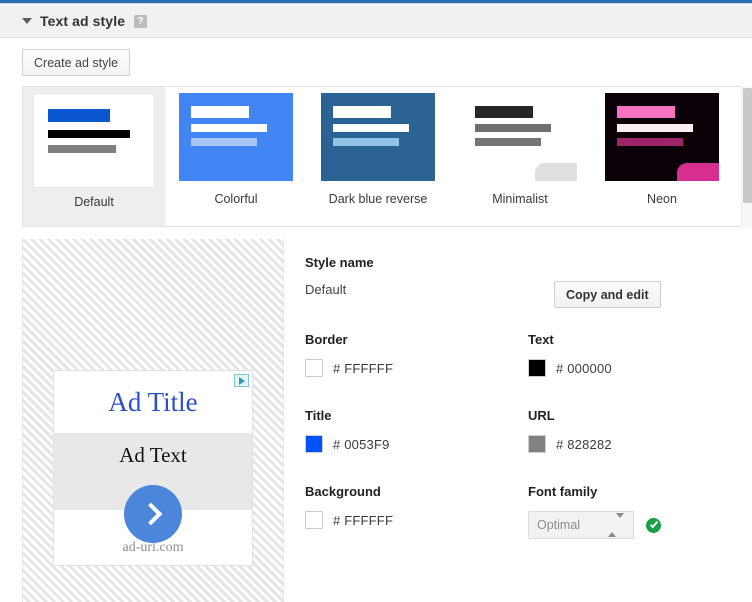 This screenshot has width=752, height=602. I want to click on ad-title-zone: Ad Title, so click(153, 402).